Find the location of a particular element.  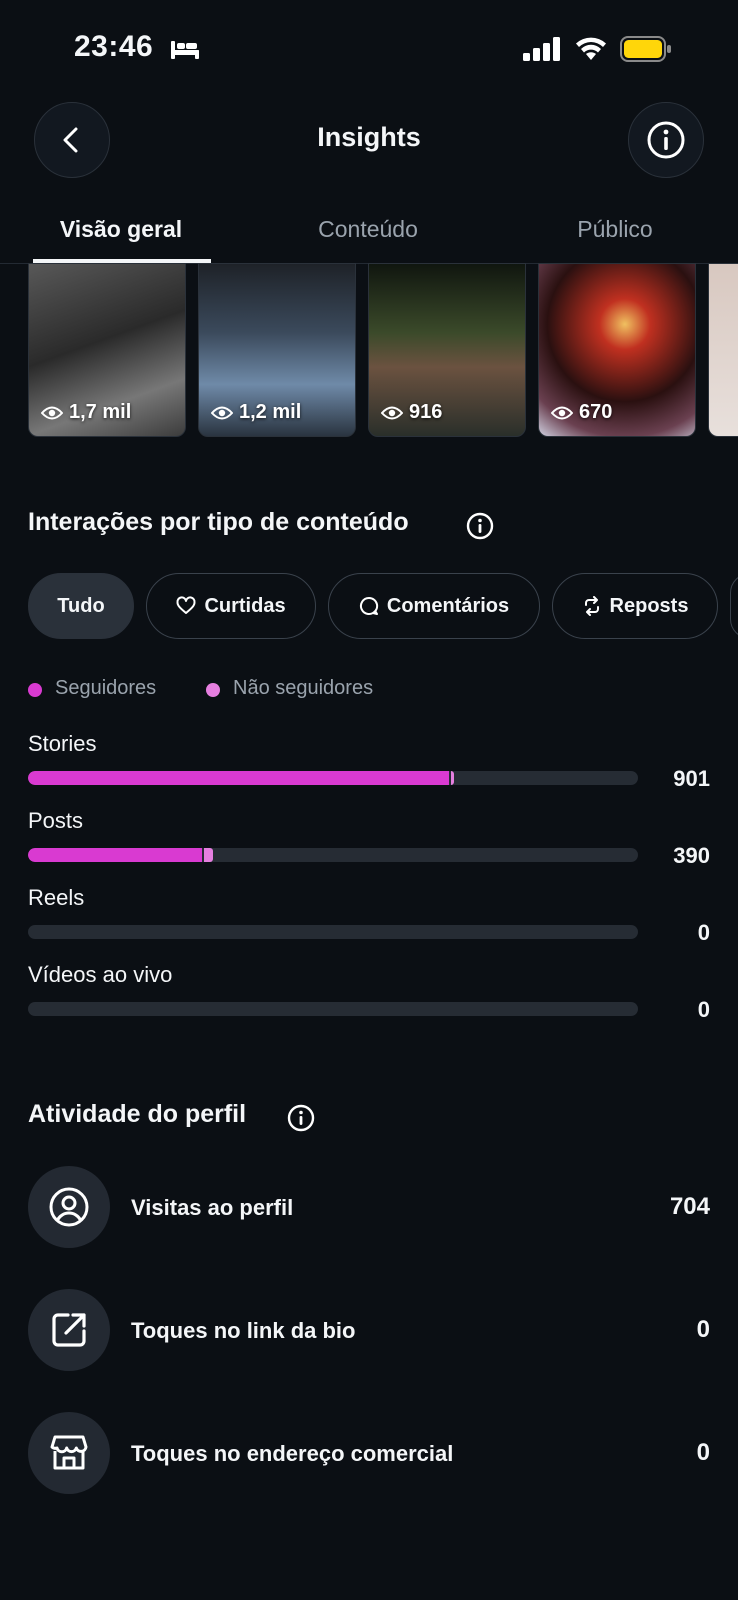

thumbnail-views: 1,7 mil is located at coordinates (86, 412).